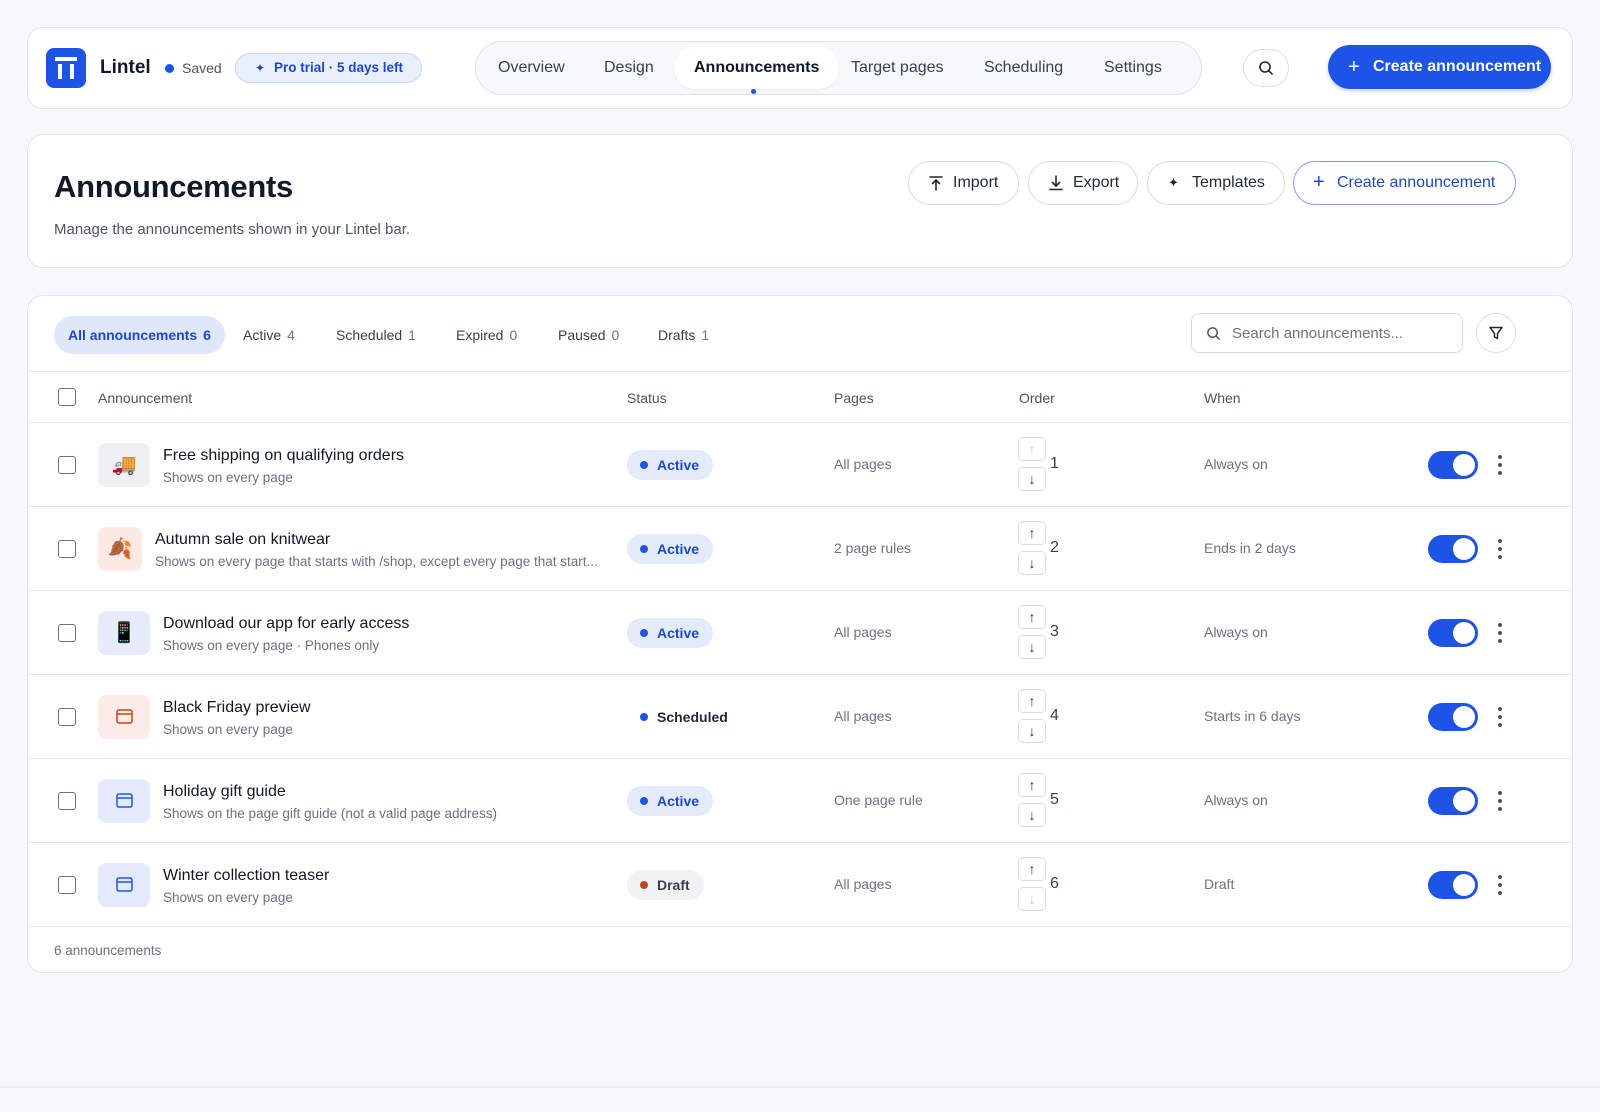 The height and width of the screenshot is (1112, 1600). What do you see at coordinates (677, 335) in the screenshot?
I see `filter-label: Drafts` at bounding box center [677, 335].